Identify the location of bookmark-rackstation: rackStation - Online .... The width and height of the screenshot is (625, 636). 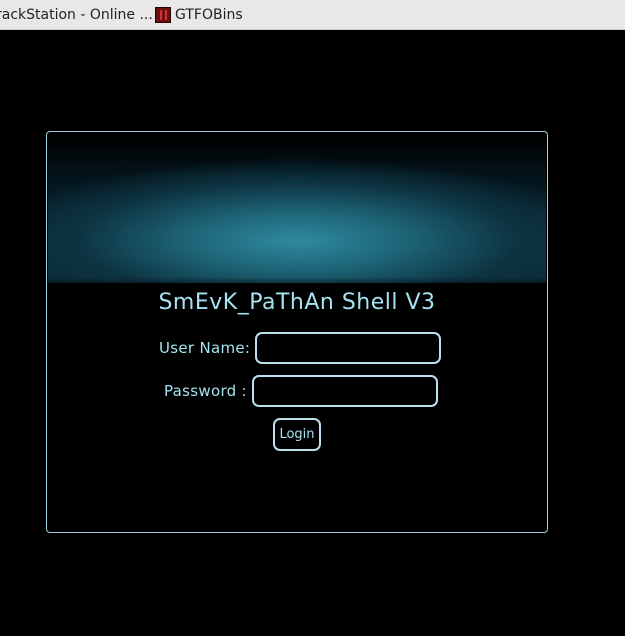
(76, 14).